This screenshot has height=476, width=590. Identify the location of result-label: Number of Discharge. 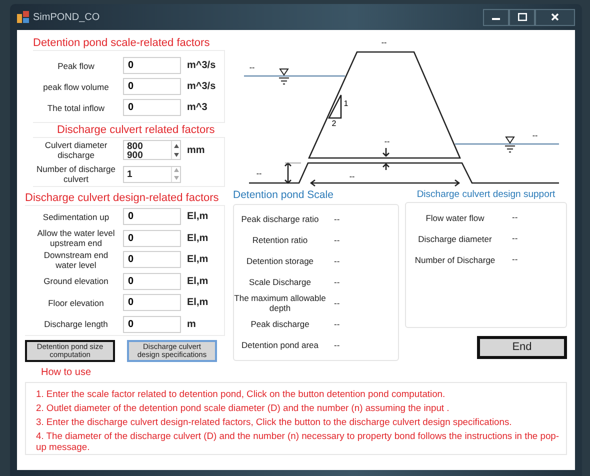
(455, 259).